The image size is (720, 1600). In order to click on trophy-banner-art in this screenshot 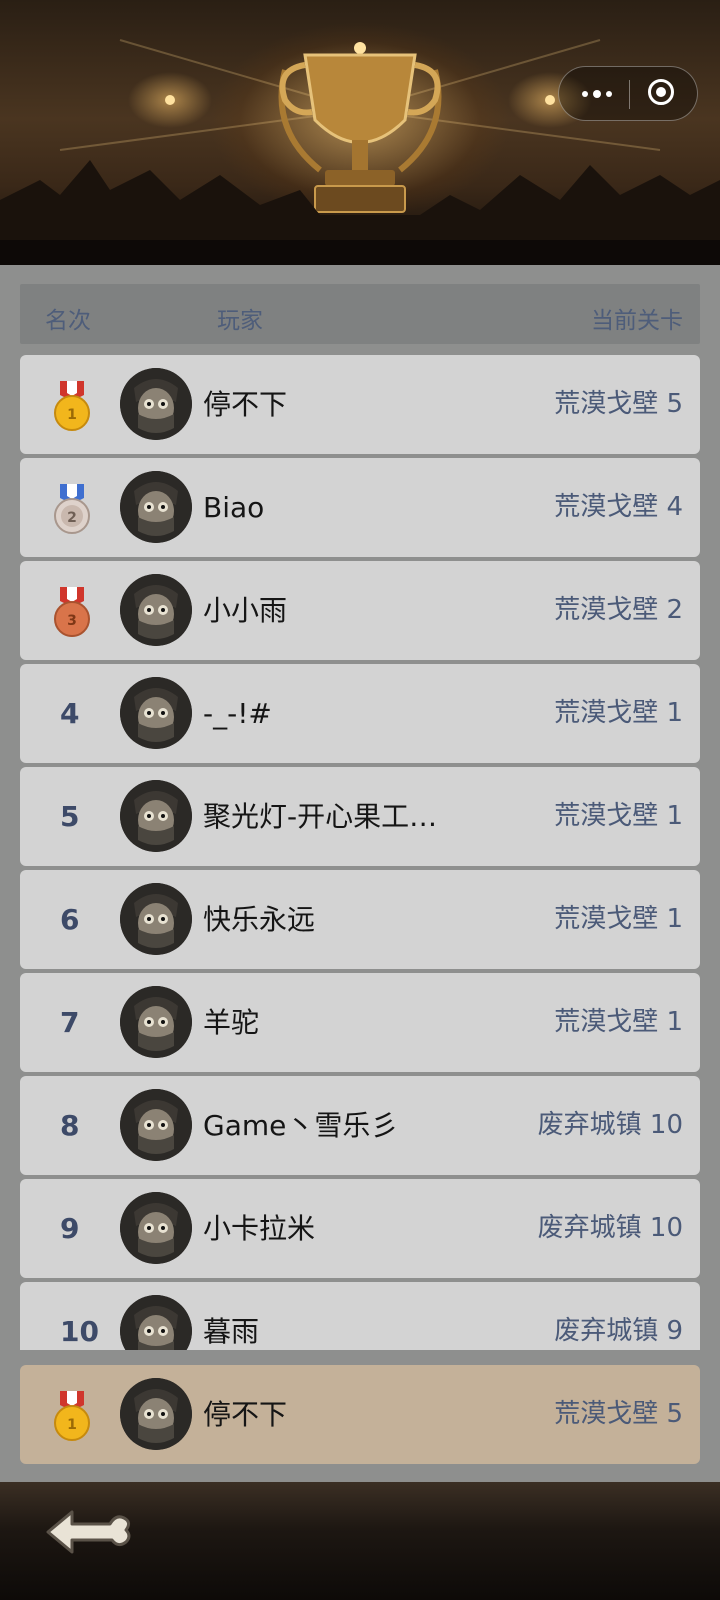, I will do `click(360, 152)`.